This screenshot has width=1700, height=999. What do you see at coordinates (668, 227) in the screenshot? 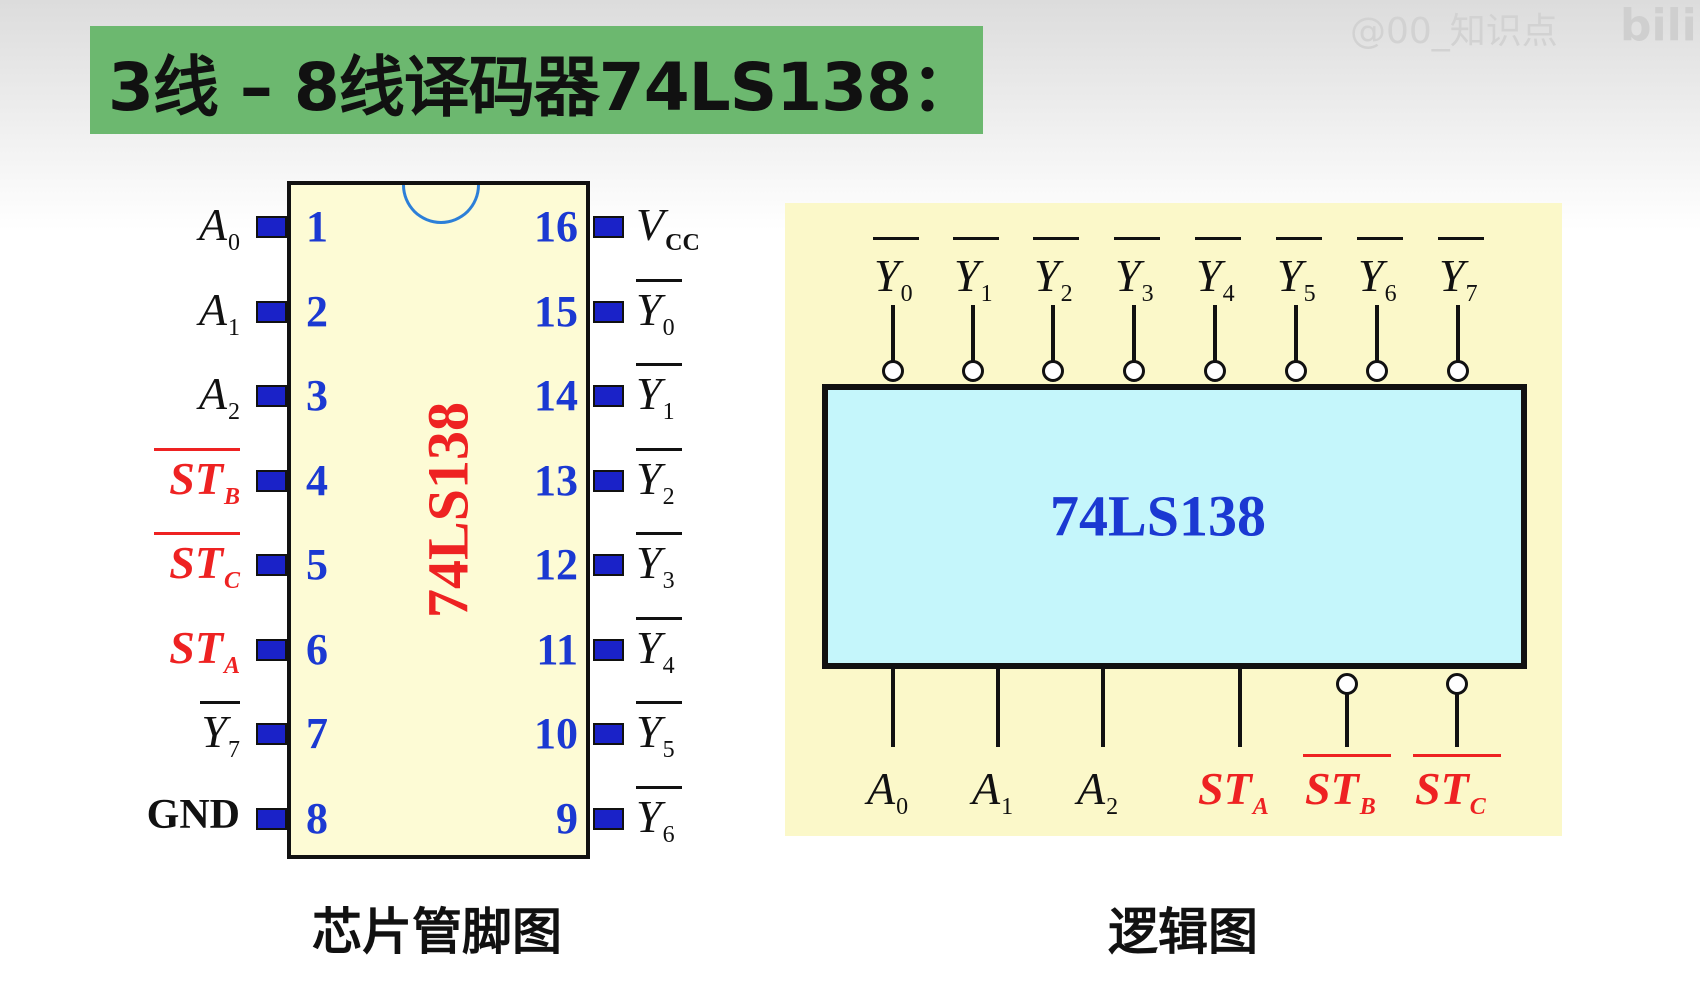
I see `pin-label: VCC` at bounding box center [668, 227].